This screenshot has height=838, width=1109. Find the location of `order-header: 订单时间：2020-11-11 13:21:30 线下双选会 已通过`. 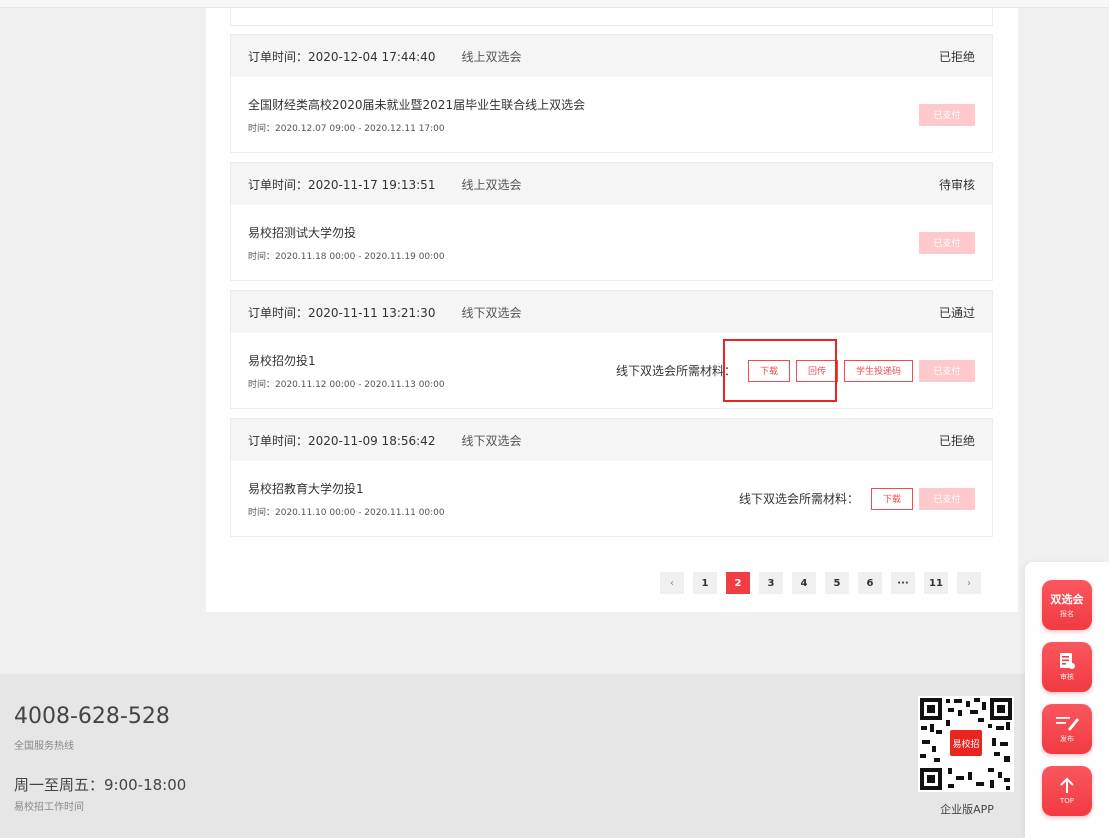

order-header: 订单时间：2020-11-11 13:21:30 线下双选会 已通过 is located at coordinates (611, 312).